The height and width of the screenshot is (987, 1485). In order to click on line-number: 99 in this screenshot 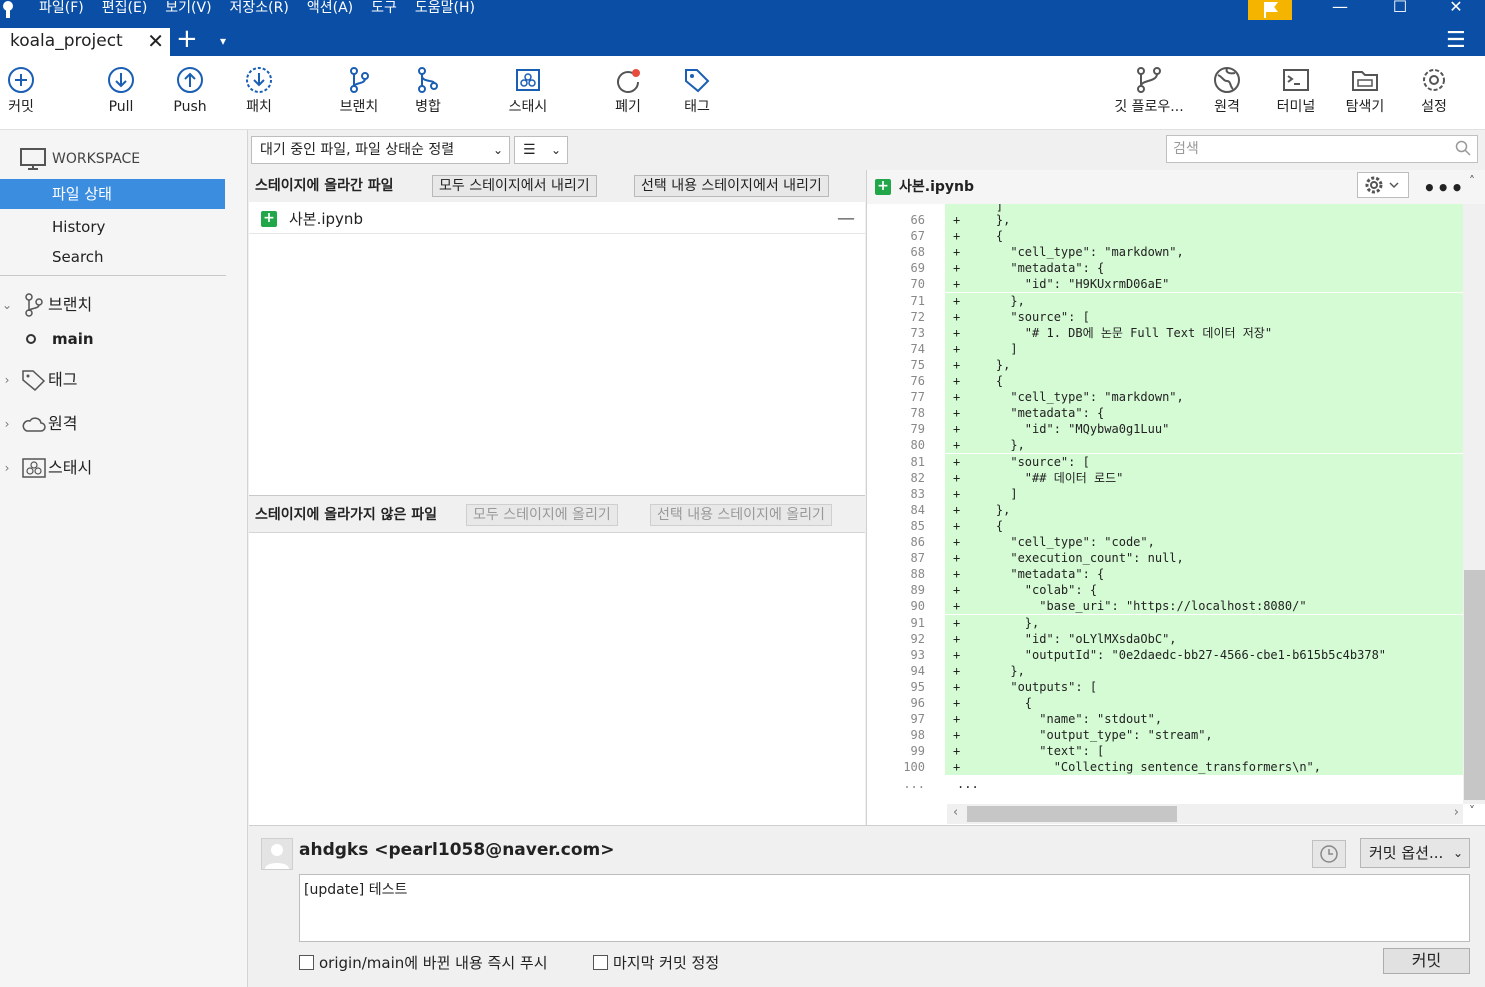, I will do `click(917, 751)`.